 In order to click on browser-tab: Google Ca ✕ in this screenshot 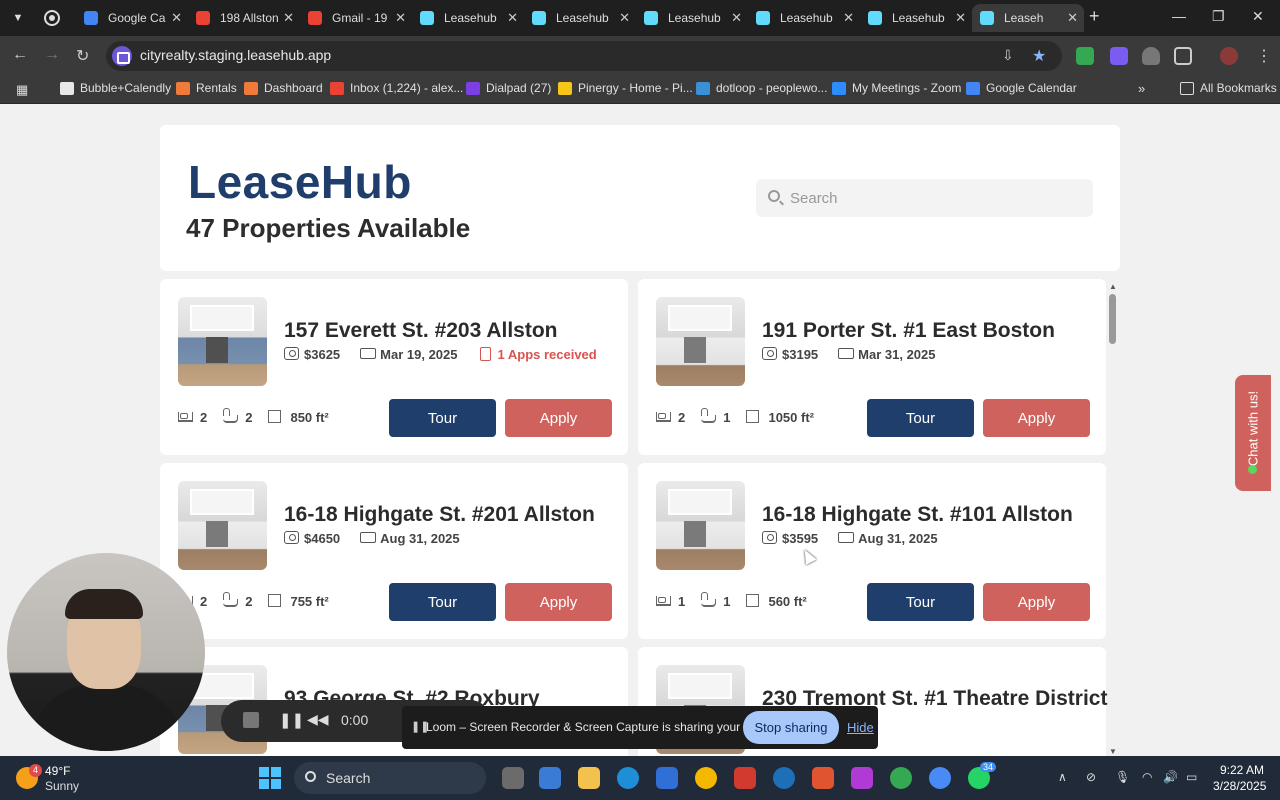, I will do `click(132, 18)`.